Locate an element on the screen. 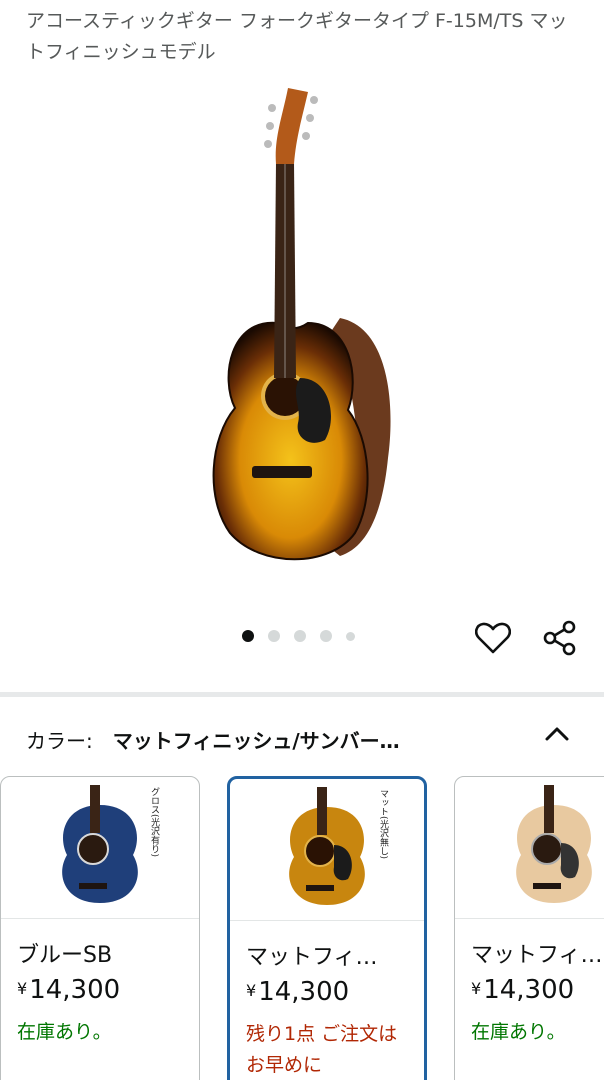 The width and height of the screenshot is (604, 1080). stock-status: 残り1点 ご注文はお早めに is located at coordinates (322, 1049).